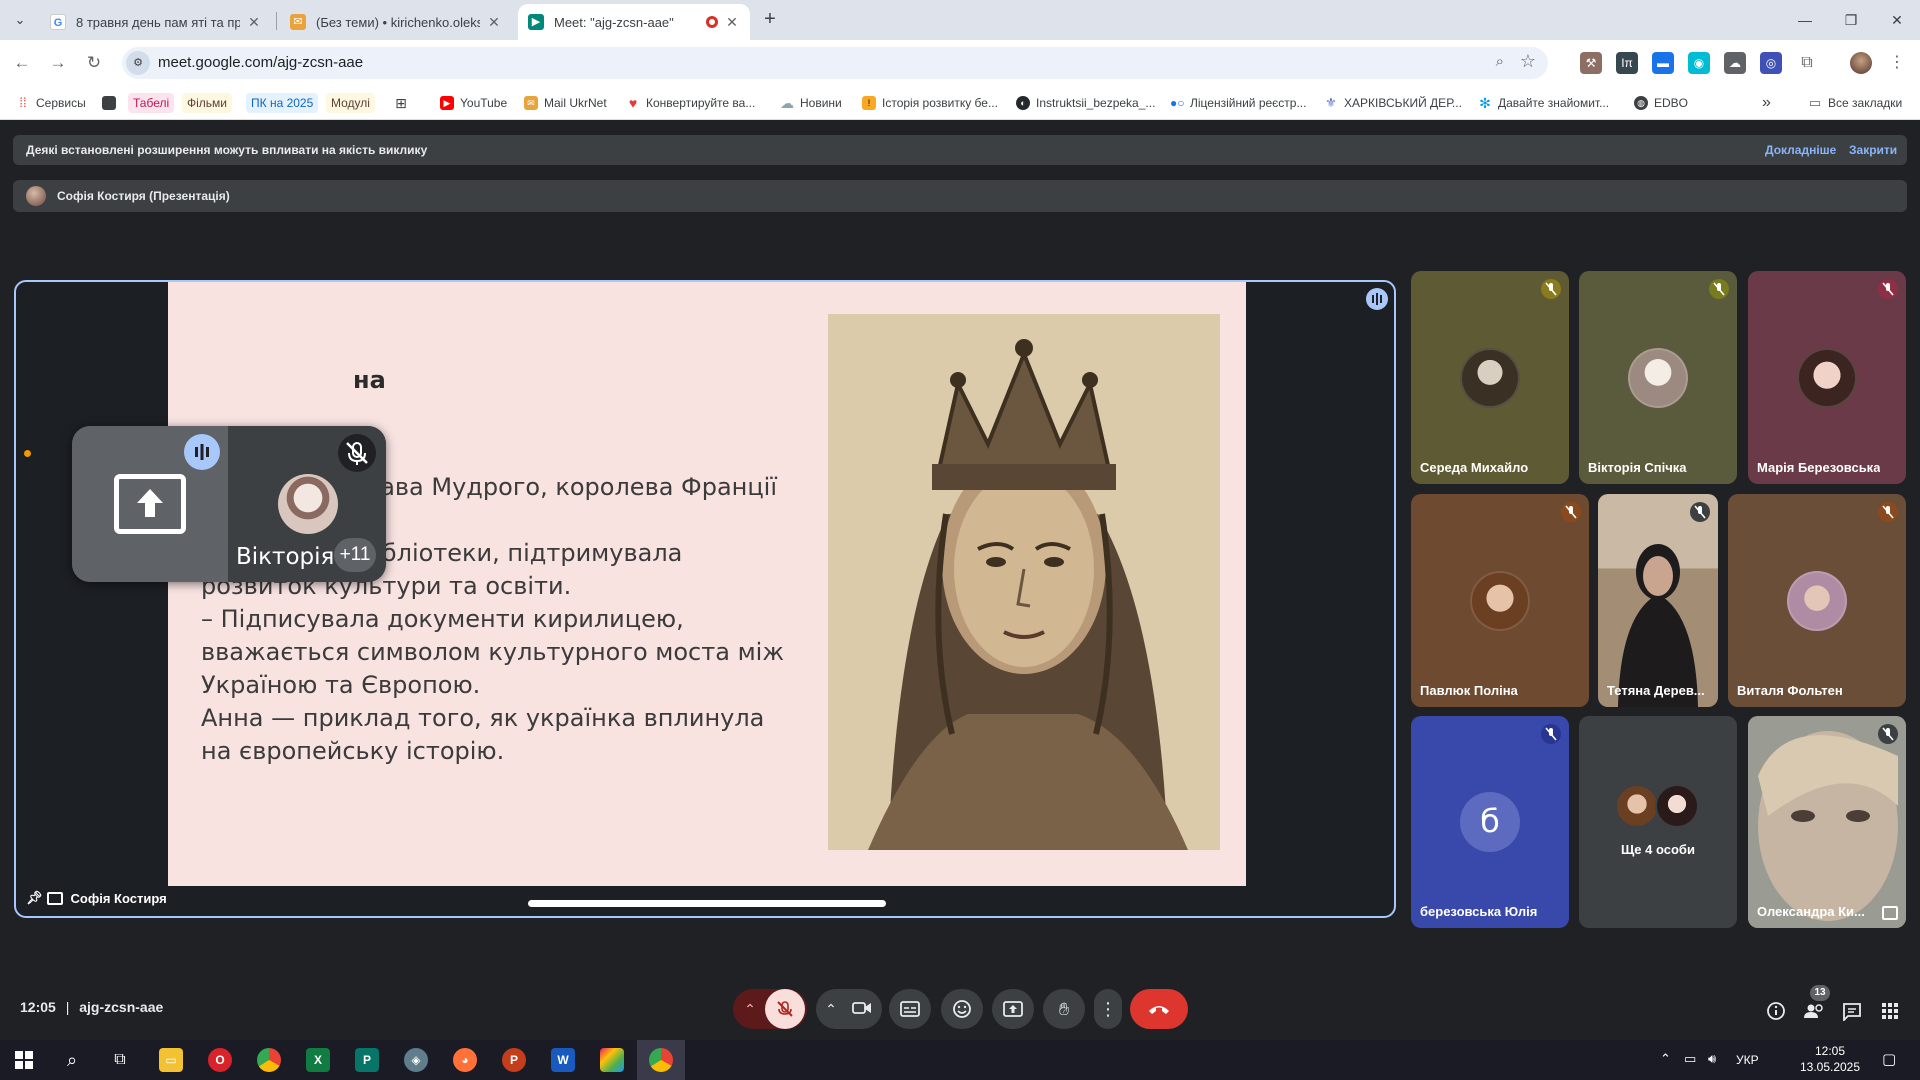  What do you see at coordinates (1776, 1011) in the screenshot?
I see `meeting-details-button` at bounding box center [1776, 1011].